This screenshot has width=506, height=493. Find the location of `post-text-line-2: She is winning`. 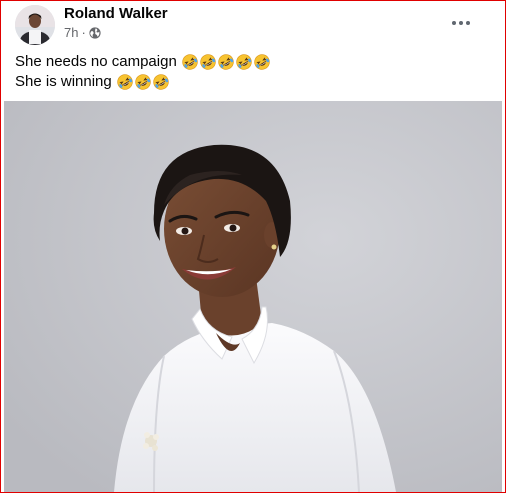

post-text-line-2: She is winning is located at coordinates (63, 81).